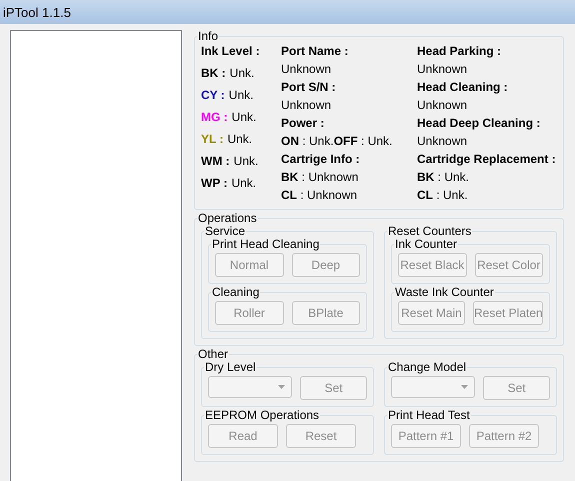 The image size is (575, 481). I want to click on info-label: Port Name :, so click(315, 51).